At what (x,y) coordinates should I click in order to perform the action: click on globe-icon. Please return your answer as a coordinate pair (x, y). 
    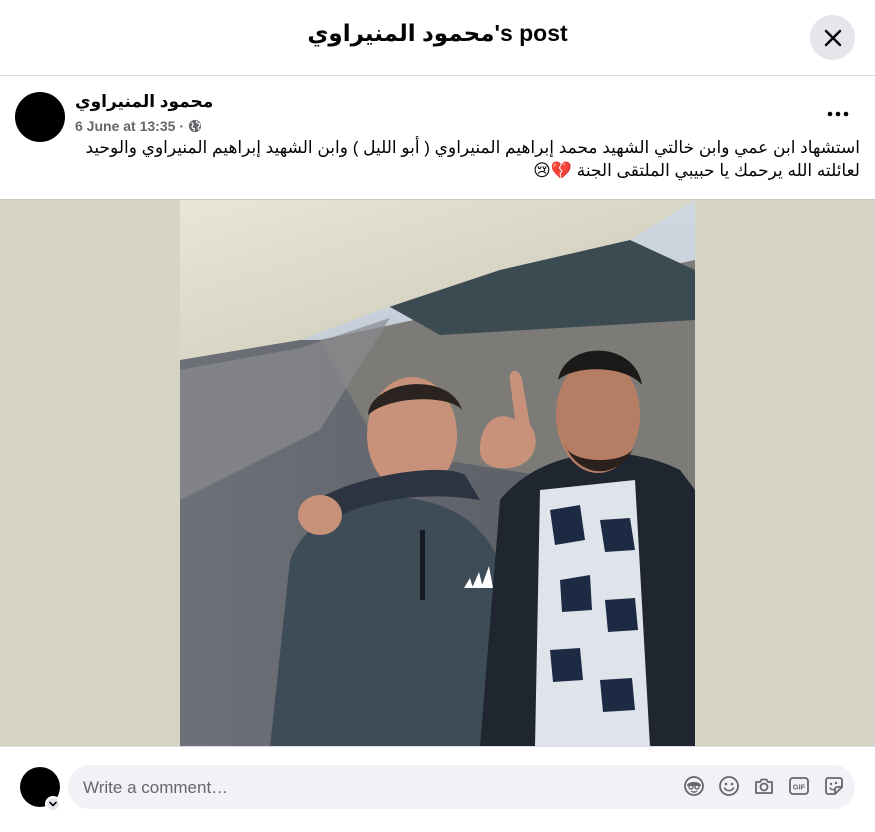
    Looking at the image, I should click on (195, 126).